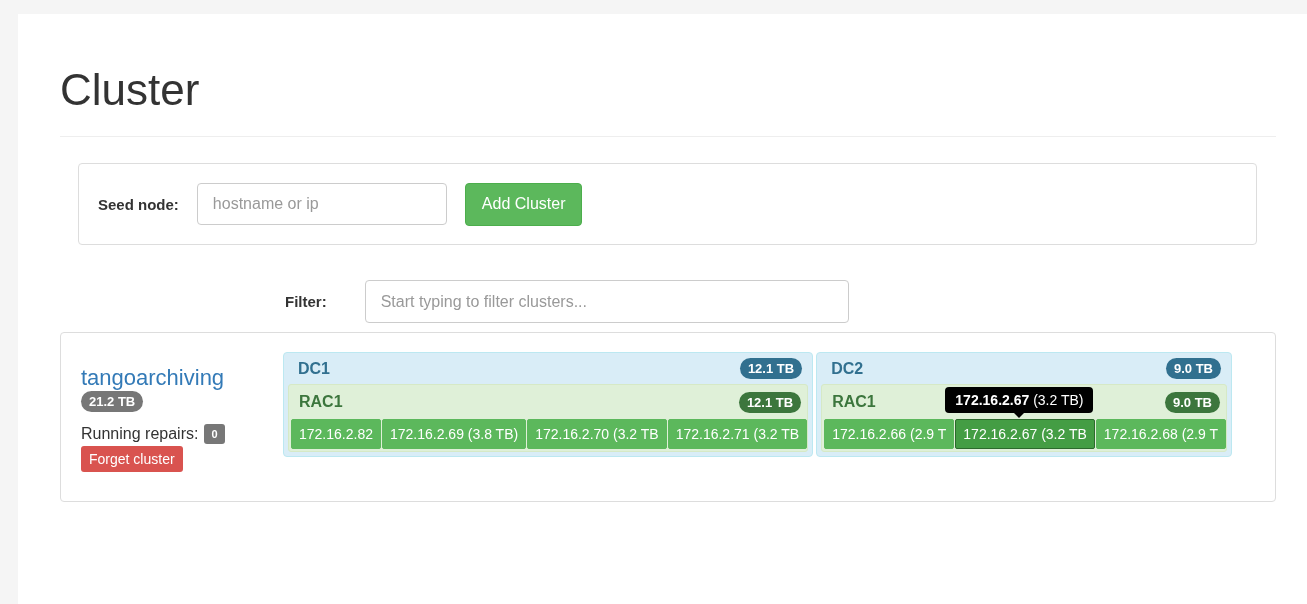 The width and height of the screenshot is (1307, 604). I want to click on node-chip: 172.16.2.71 (3.2 TB, so click(737, 434).